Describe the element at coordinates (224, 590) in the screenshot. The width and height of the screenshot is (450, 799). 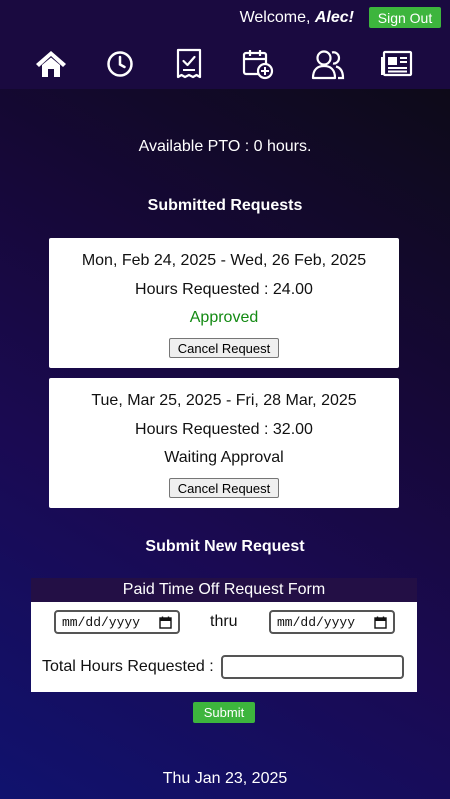
I see `pto-form-title: Paid Time Off Request Form` at that location.